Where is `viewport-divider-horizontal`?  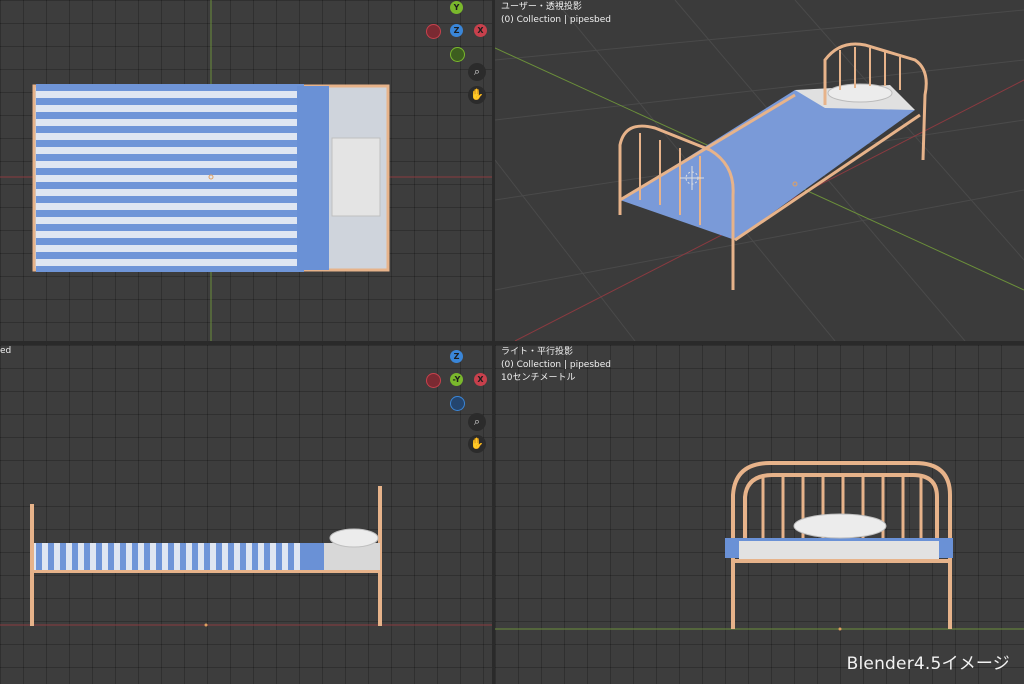
viewport-divider-horizontal is located at coordinates (512, 343).